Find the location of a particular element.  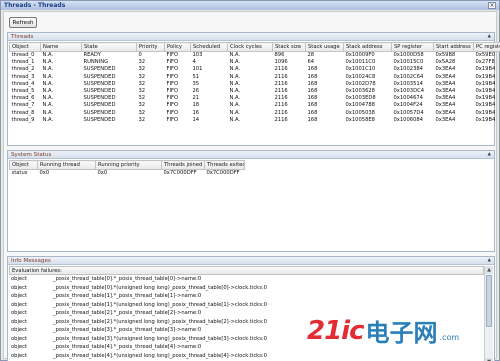

status-column-header: Running priority is located at coordinates (128, 165).